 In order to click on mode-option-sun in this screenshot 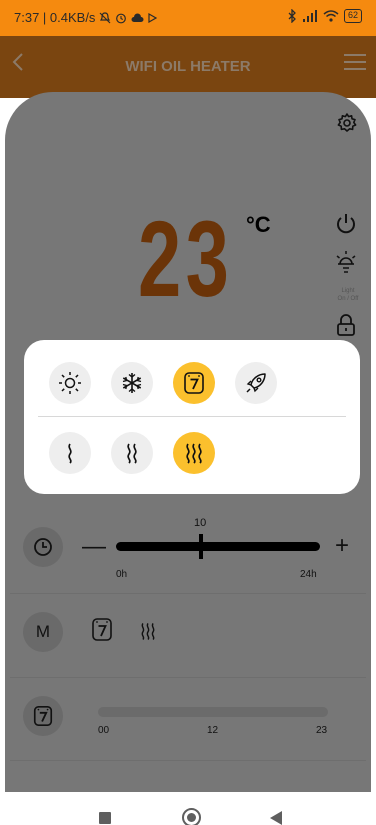, I will do `click(70, 383)`.